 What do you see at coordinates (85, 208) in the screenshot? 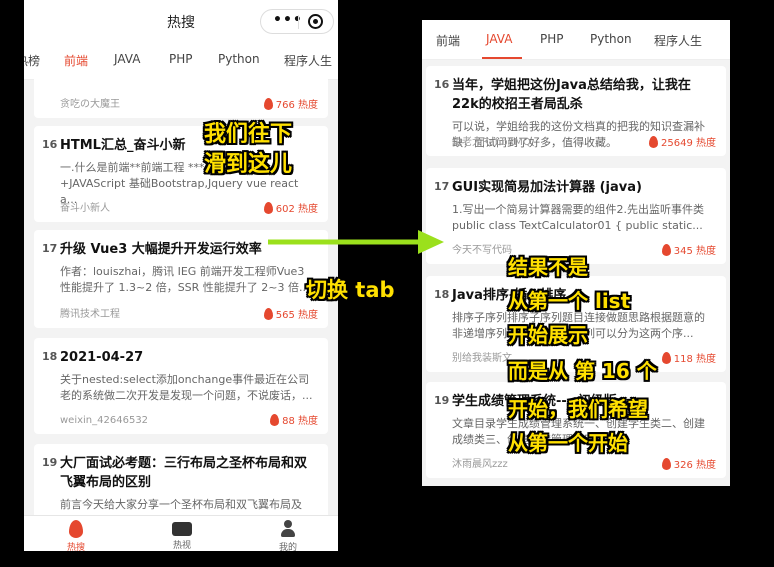
I see `article-author: 奋斗小新人` at bounding box center [85, 208].